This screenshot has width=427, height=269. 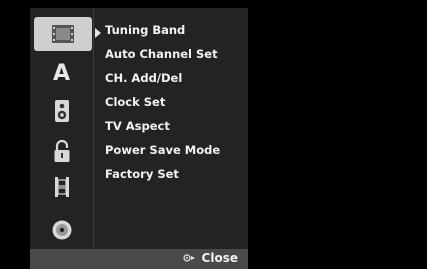 I want to click on menu-item-tuning-band: Tuning Band, so click(x=162, y=34).